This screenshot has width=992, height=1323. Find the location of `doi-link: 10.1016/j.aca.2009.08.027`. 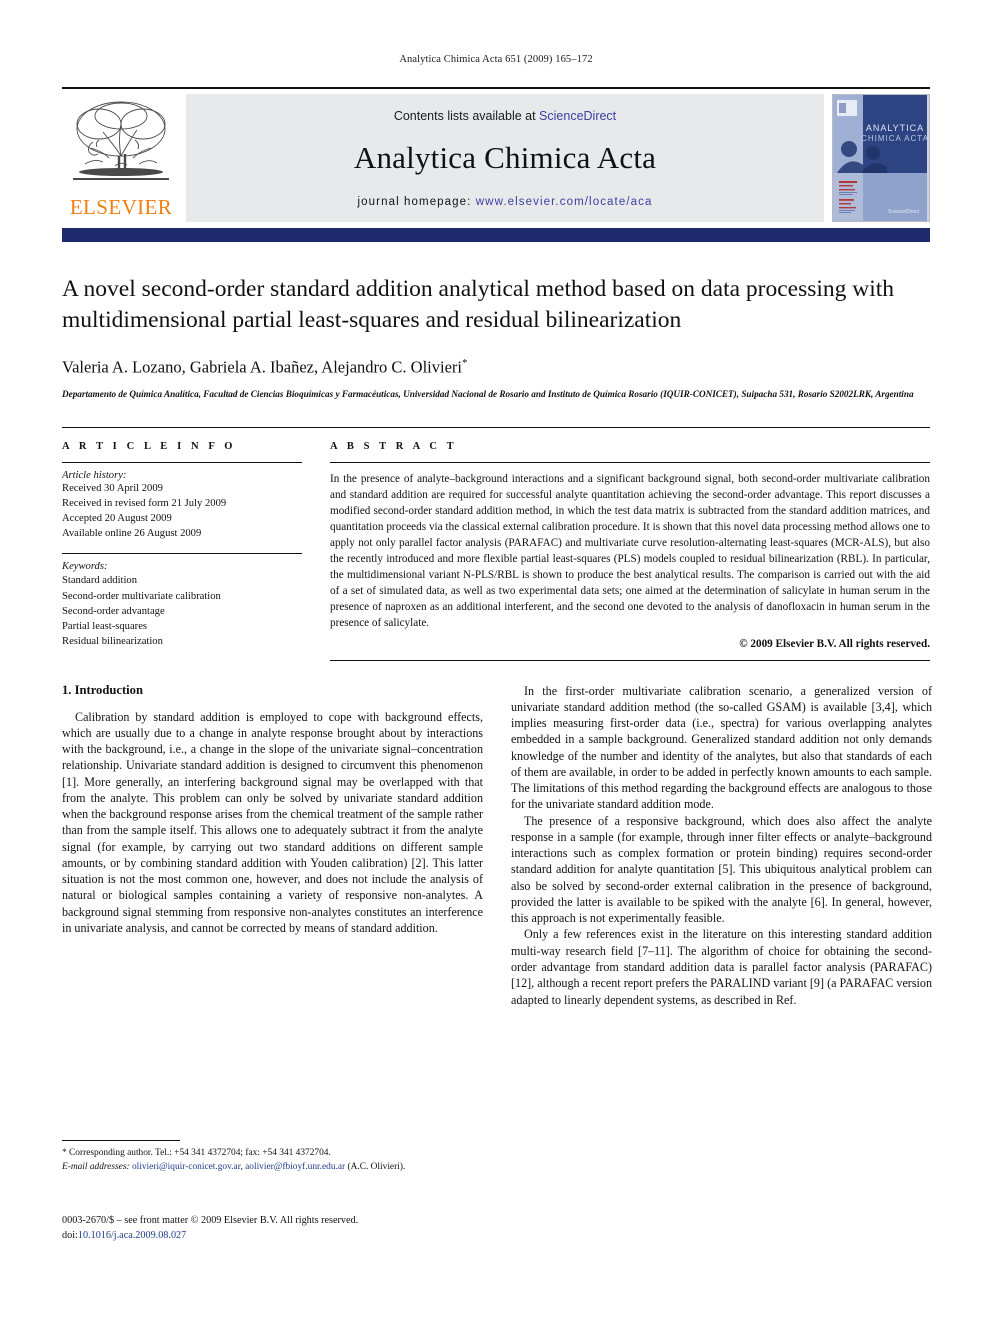

doi-link: 10.1016/j.aca.2009.08.027 is located at coordinates (132, 1235).